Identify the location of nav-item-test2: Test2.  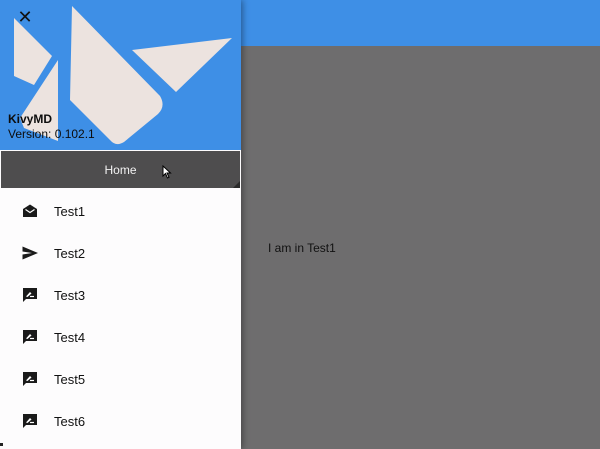
(120, 253).